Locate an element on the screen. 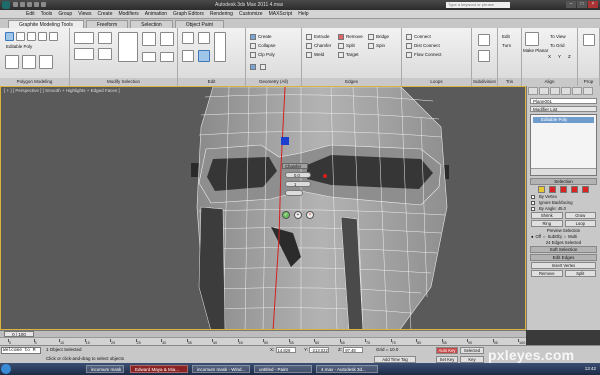 The height and width of the screenshot is (375, 600). collapse-stack-icon is located at coordinates (46, 62).